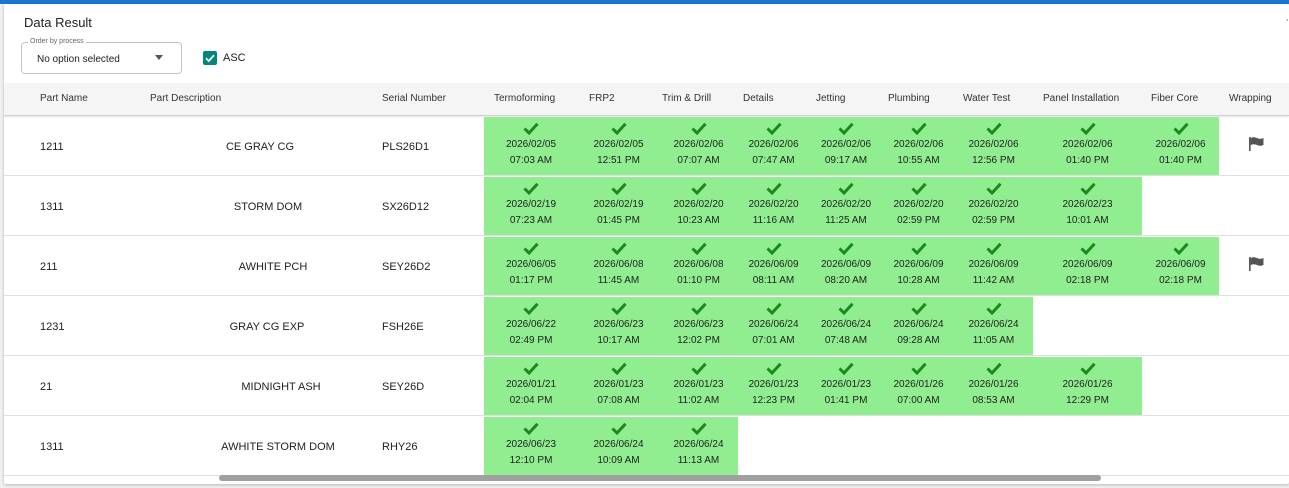  Describe the element at coordinates (524, 98) in the screenshot. I see `column-header-termoforming: Termoforming` at that location.